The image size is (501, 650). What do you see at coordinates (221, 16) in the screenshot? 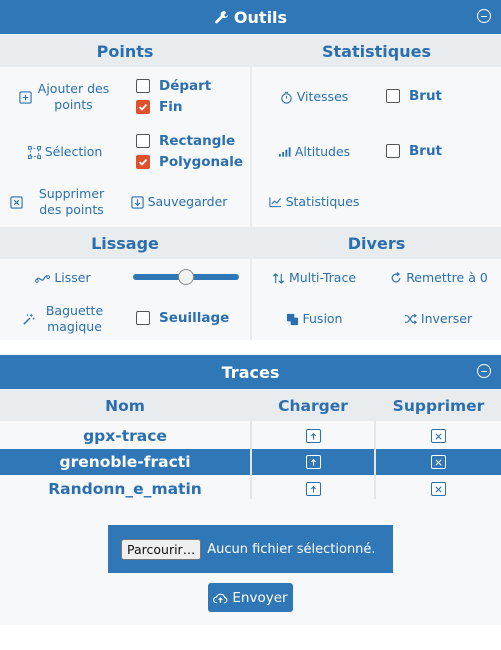
I see `wrench-icon` at bounding box center [221, 16].